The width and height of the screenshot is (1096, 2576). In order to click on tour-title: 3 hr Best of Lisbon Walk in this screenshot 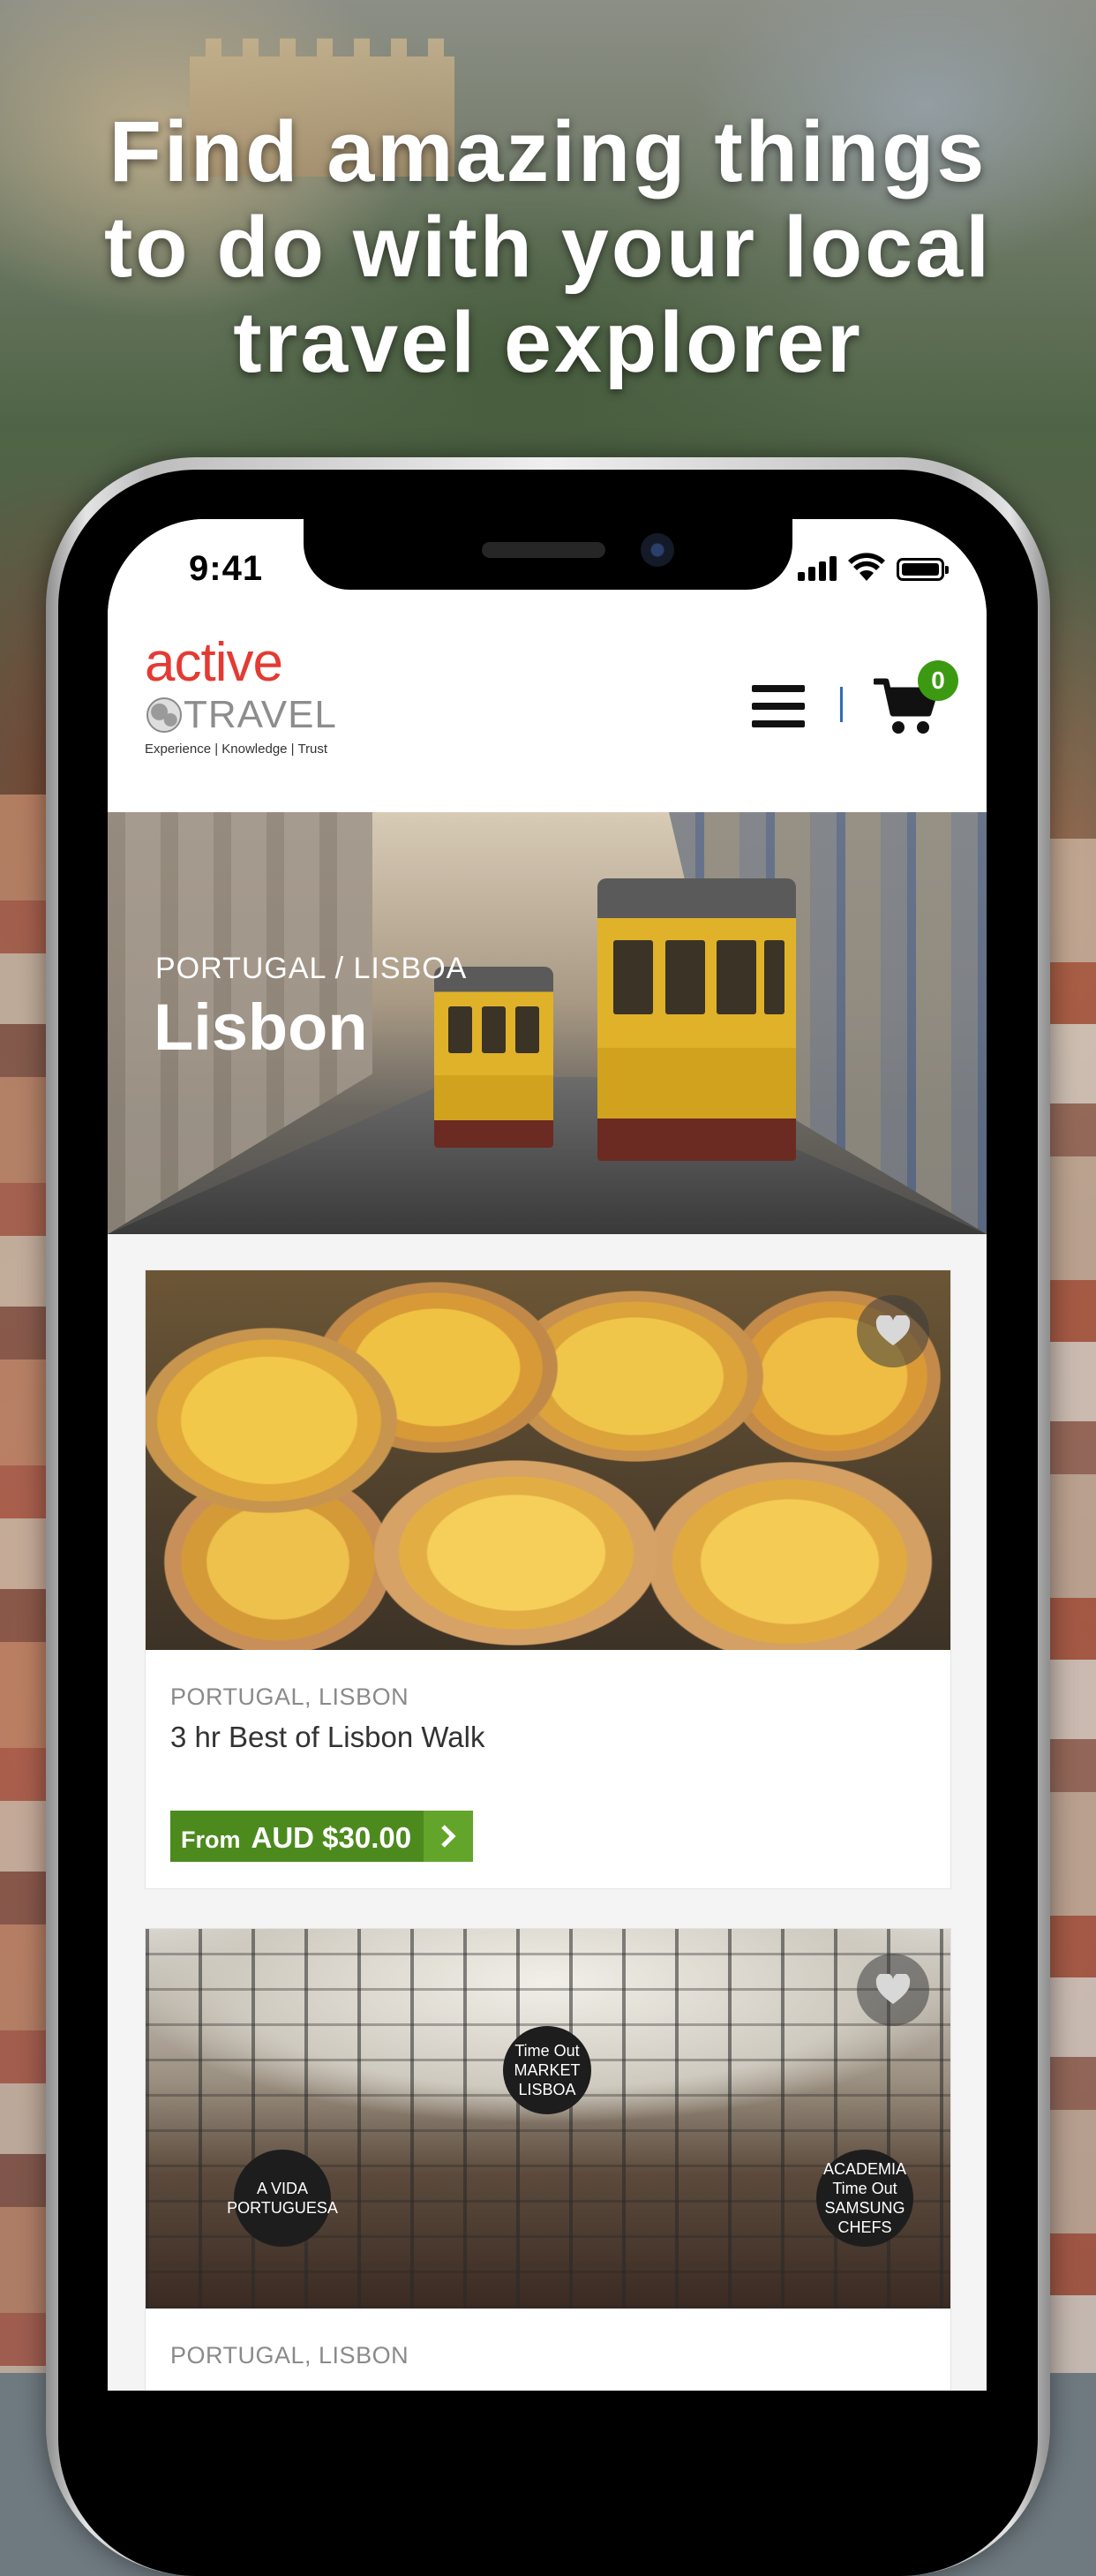, I will do `click(327, 1738)`.